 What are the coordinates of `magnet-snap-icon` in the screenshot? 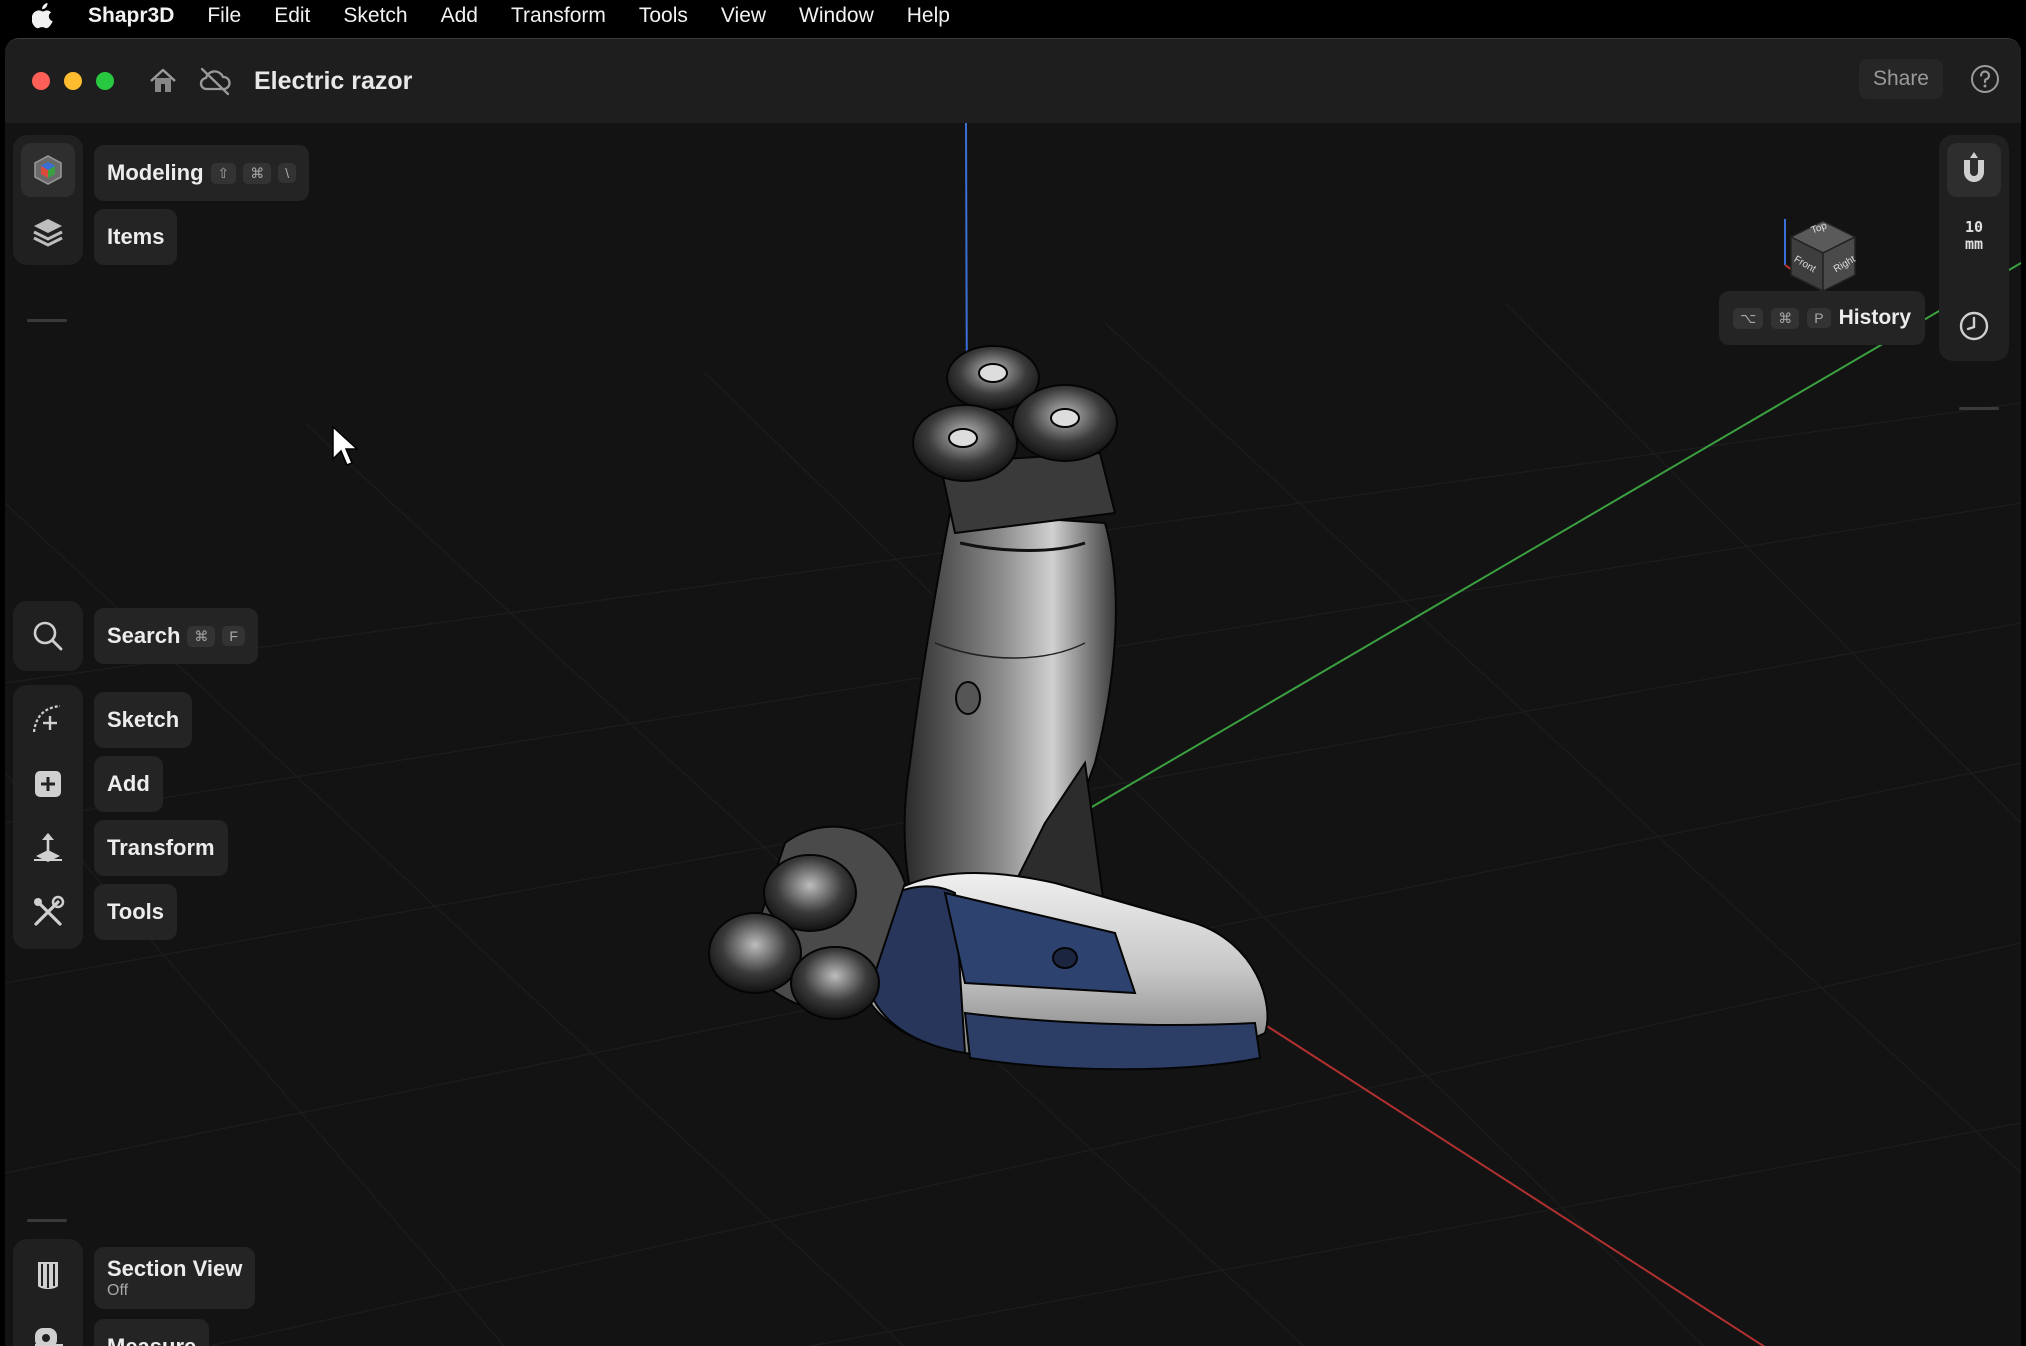 It's located at (1974, 167).